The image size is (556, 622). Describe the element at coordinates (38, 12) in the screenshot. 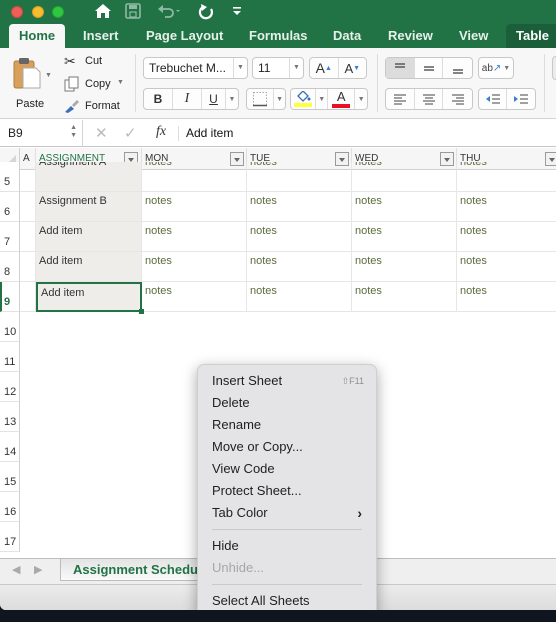

I see `minimize-window-button` at that location.